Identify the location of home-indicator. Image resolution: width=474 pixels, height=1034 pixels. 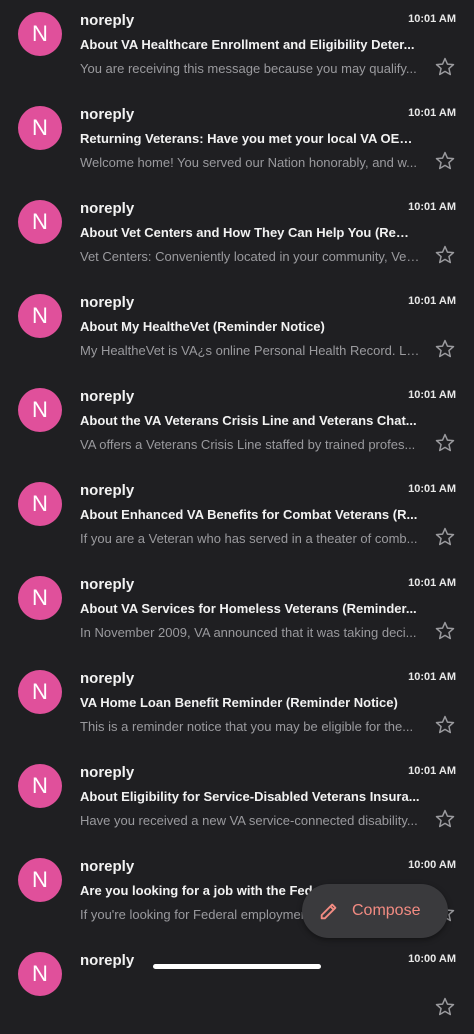
(237, 966).